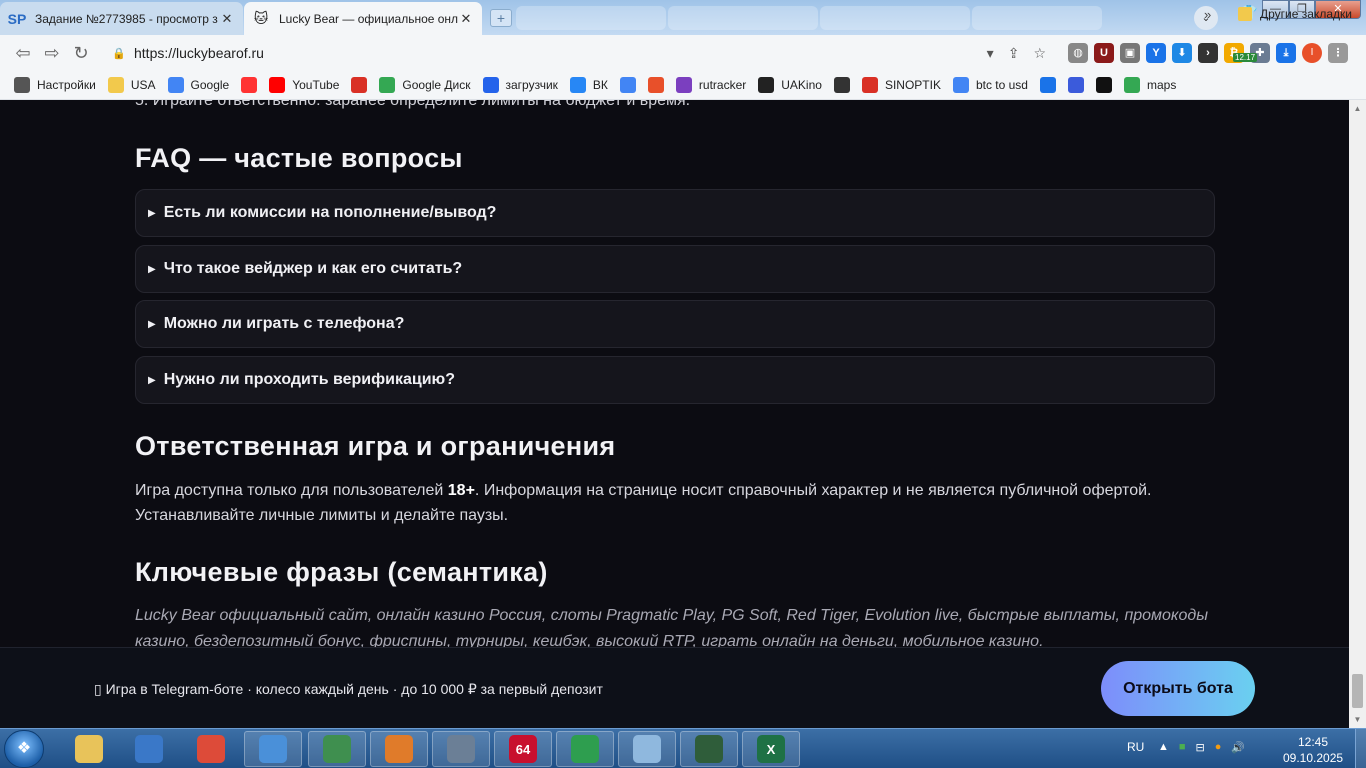 The height and width of the screenshot is (768, 1366). What do you see at coordinates (520, 85) in the screenshot?
I see `bookmark-item: загрузчик` at bounding box center [520, 85].